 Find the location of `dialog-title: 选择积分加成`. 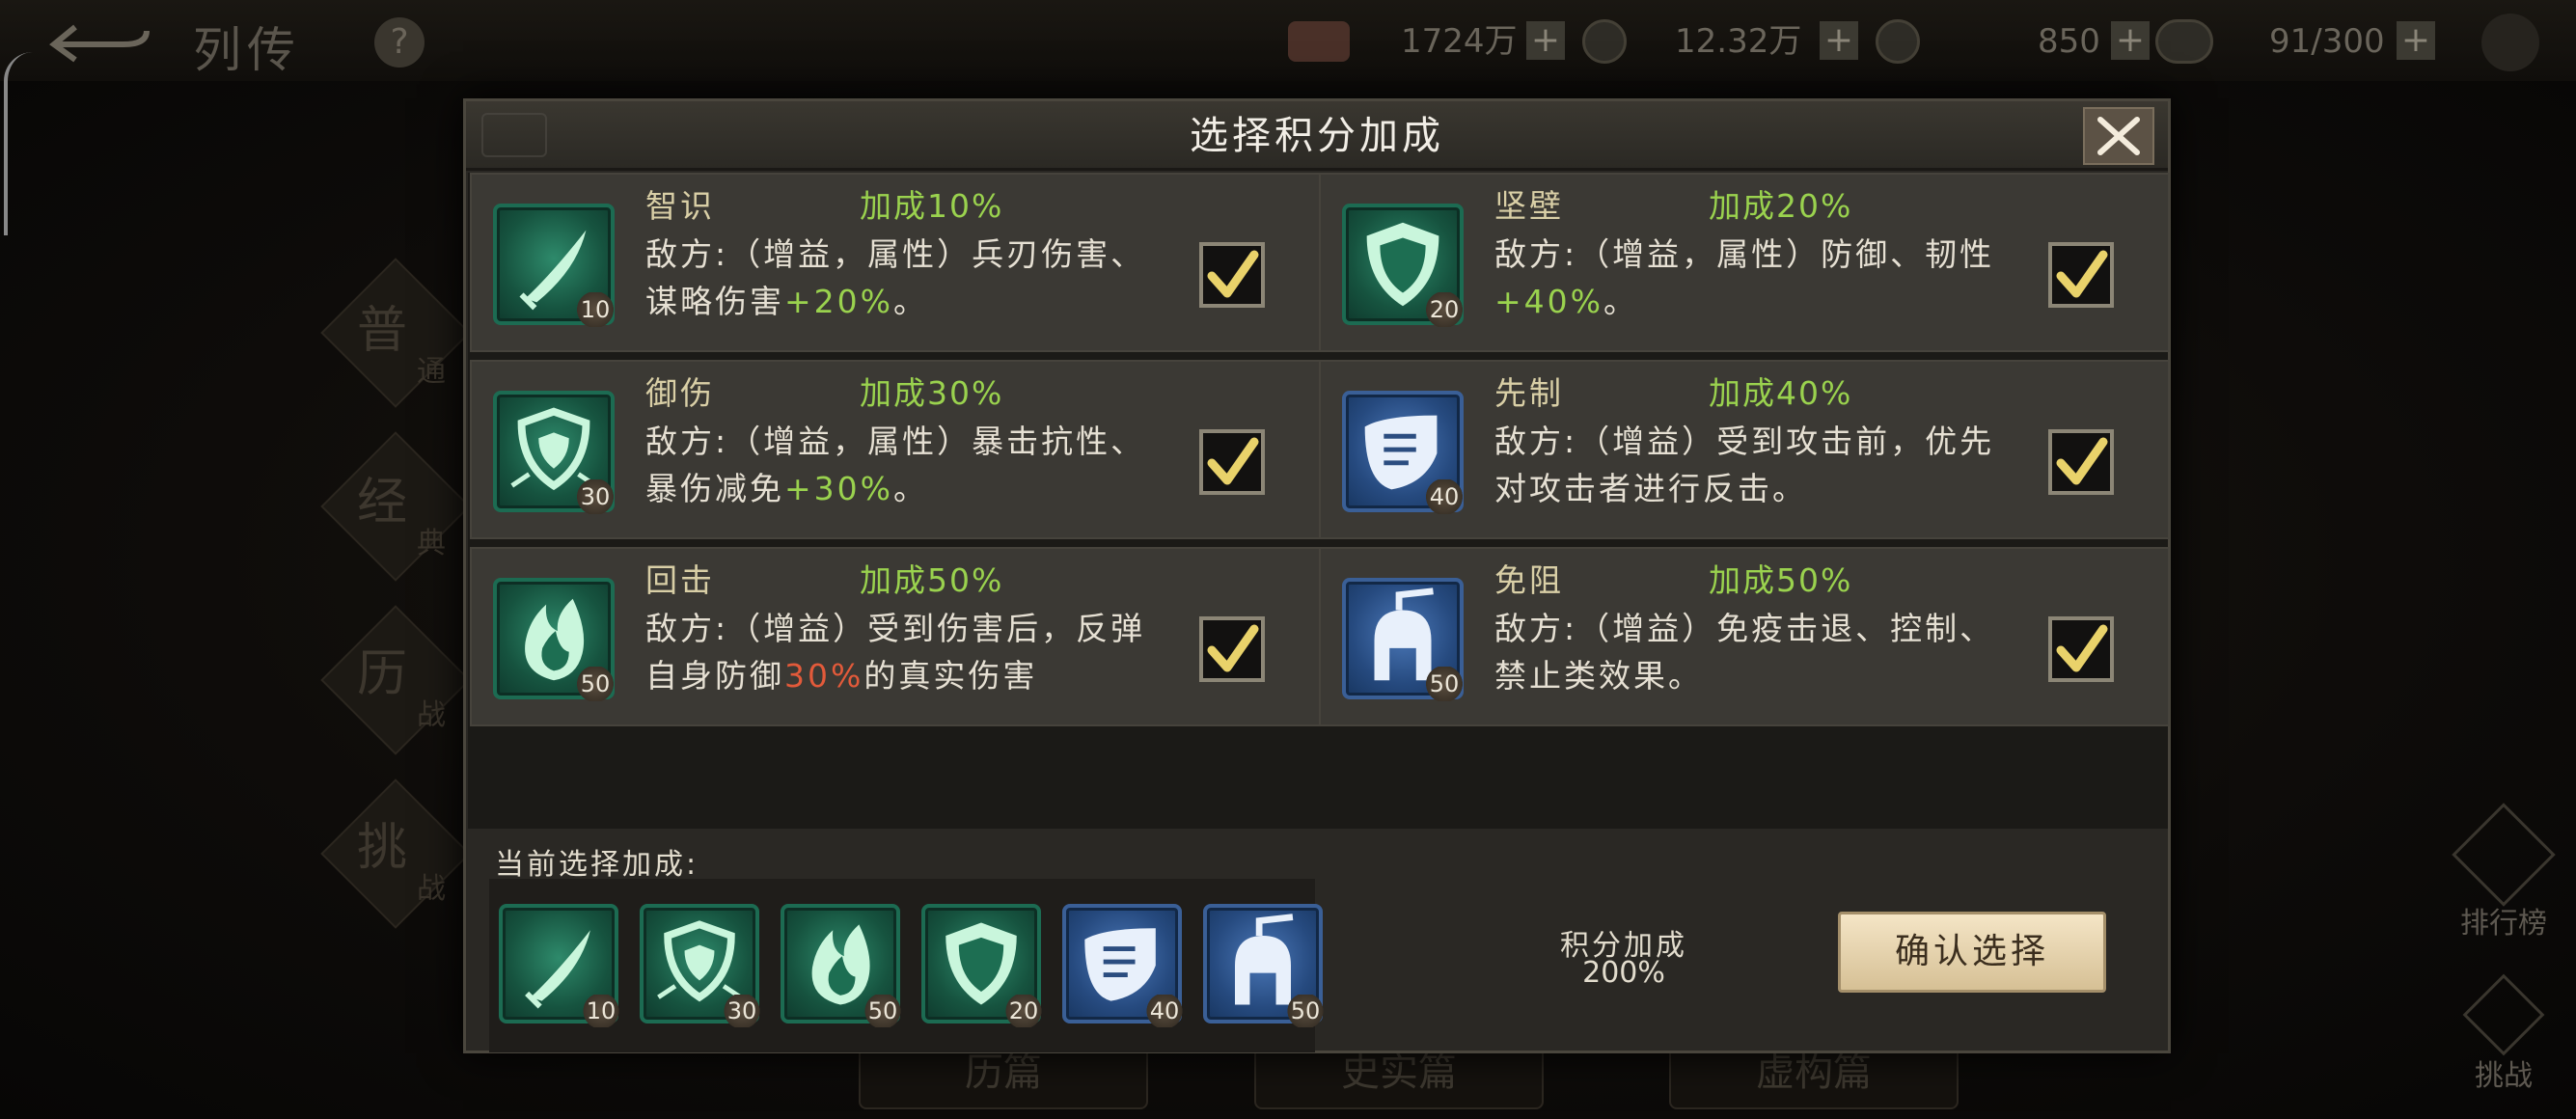

dialog-title: 选择积分加成 is located at coordinates (1317, 136).